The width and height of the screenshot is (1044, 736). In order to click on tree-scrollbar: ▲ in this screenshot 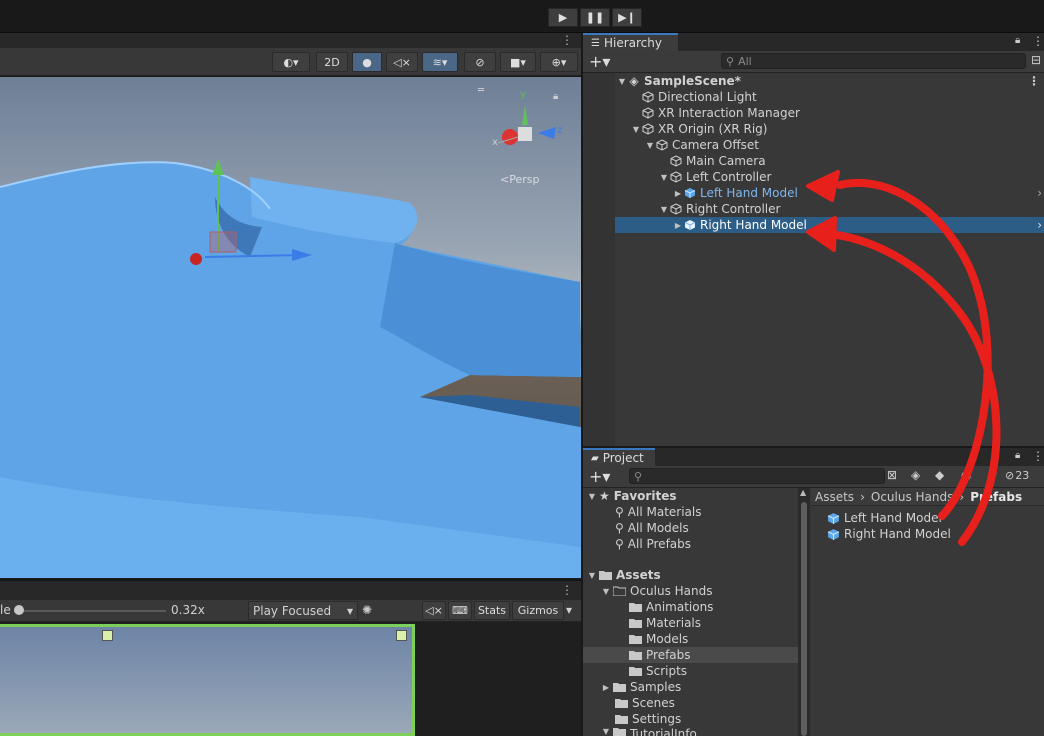, I will do `click(804, 612)`.